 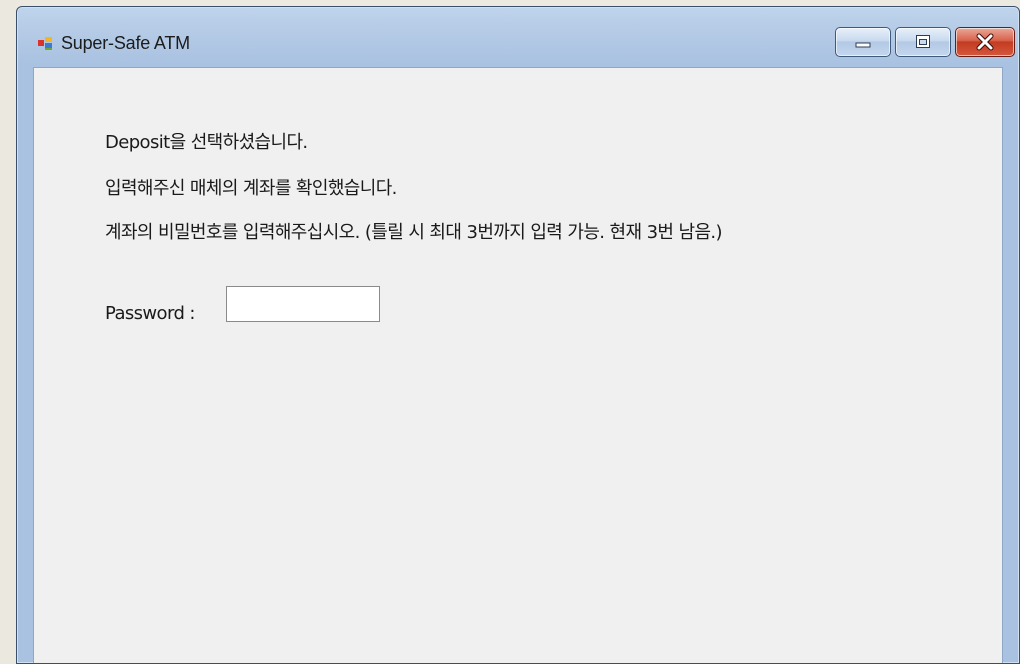 I want to click on deposit-selected-message: Deposit을 선택하셨습니다., so click(x=206, y=142).